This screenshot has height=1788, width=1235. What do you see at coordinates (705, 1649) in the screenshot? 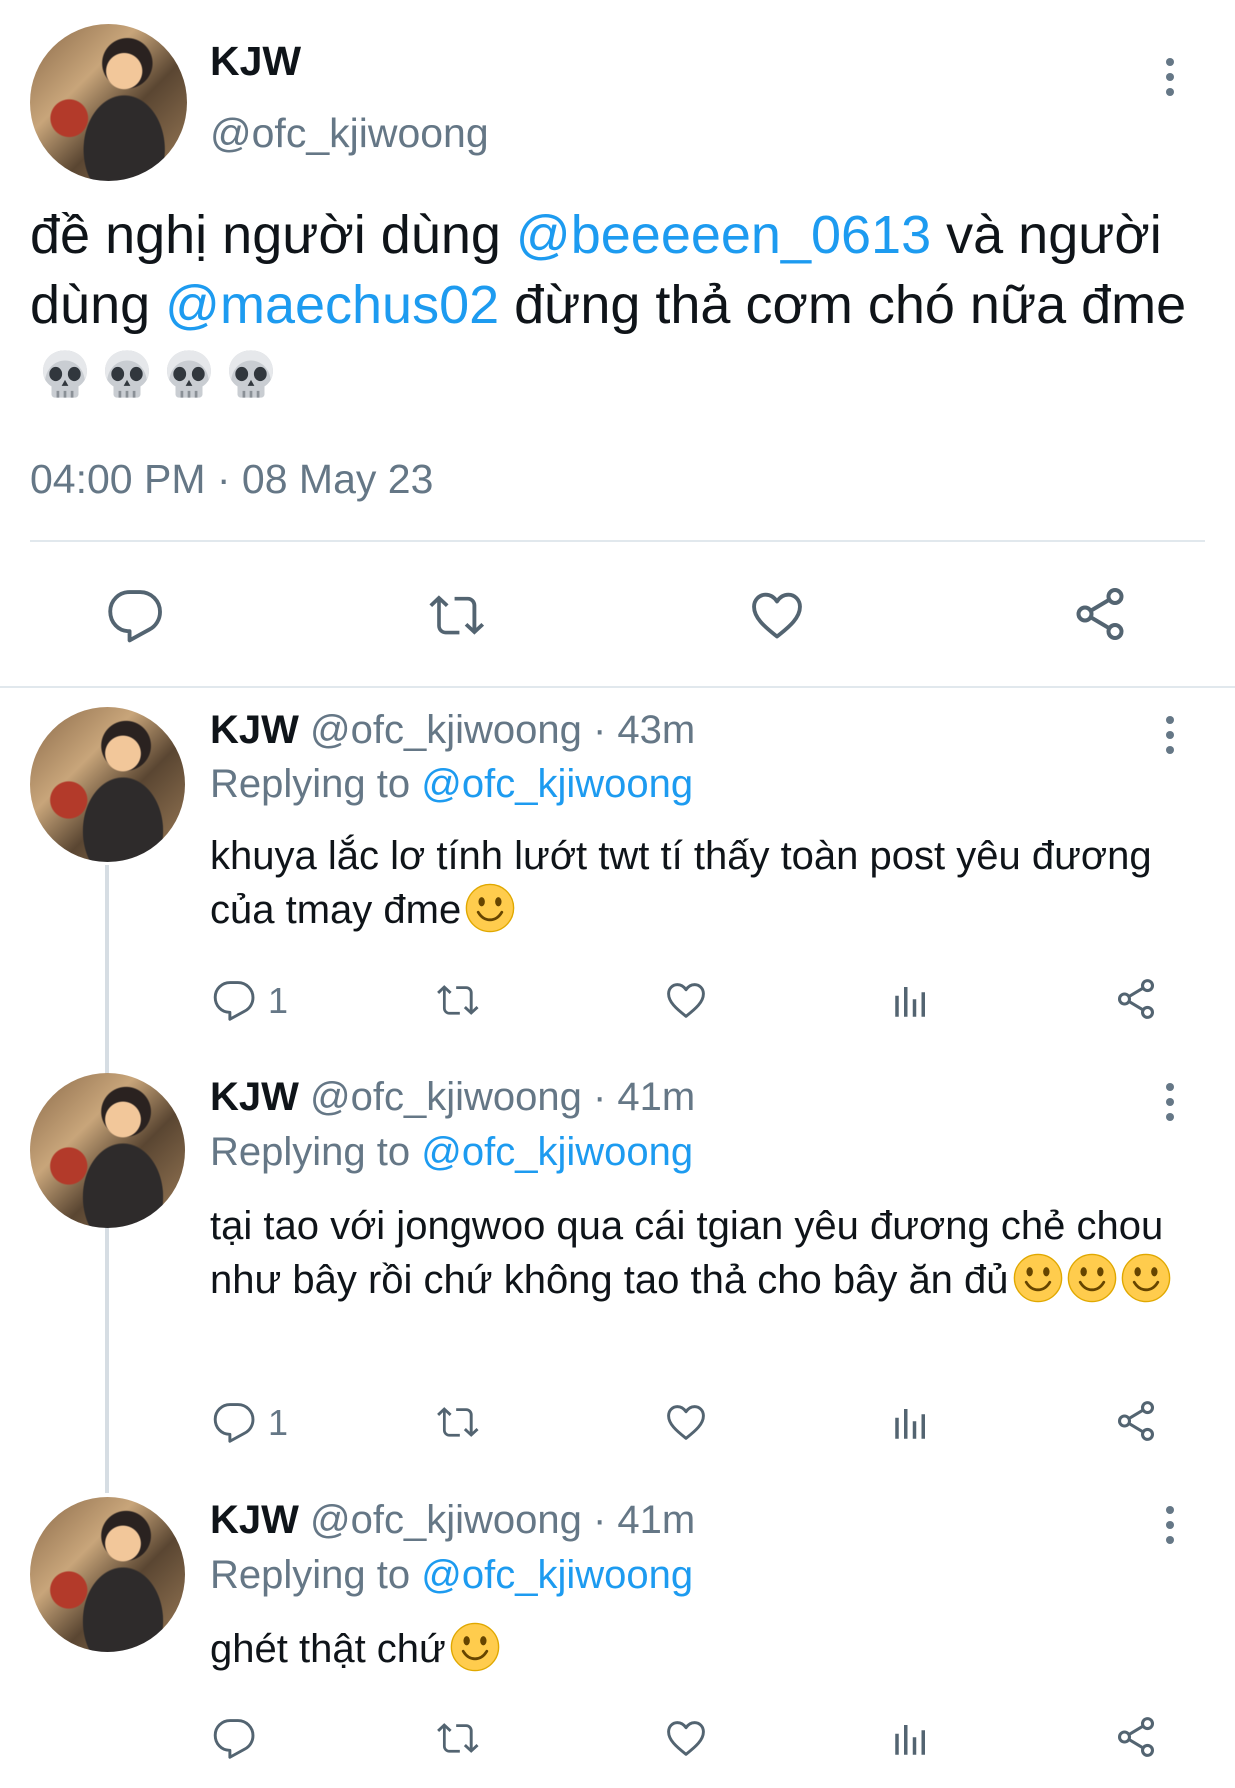
I see `reply-text: ghét thật chứ` at bounding box center [705, 1649].